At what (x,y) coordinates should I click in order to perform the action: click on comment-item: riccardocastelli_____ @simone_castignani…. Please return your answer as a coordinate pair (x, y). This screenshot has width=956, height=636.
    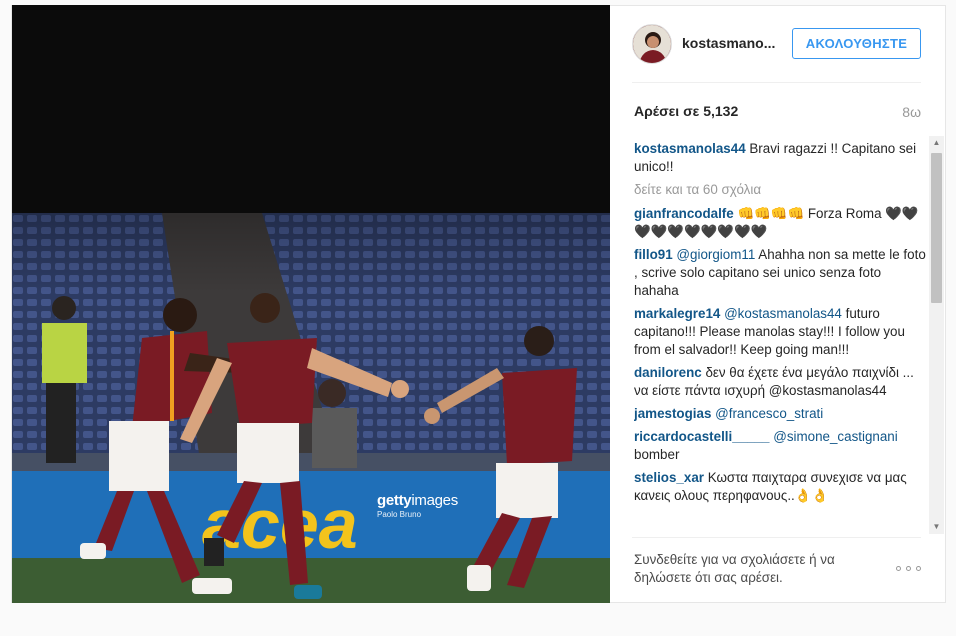
    Looking at the image, I should click on (780, 446).